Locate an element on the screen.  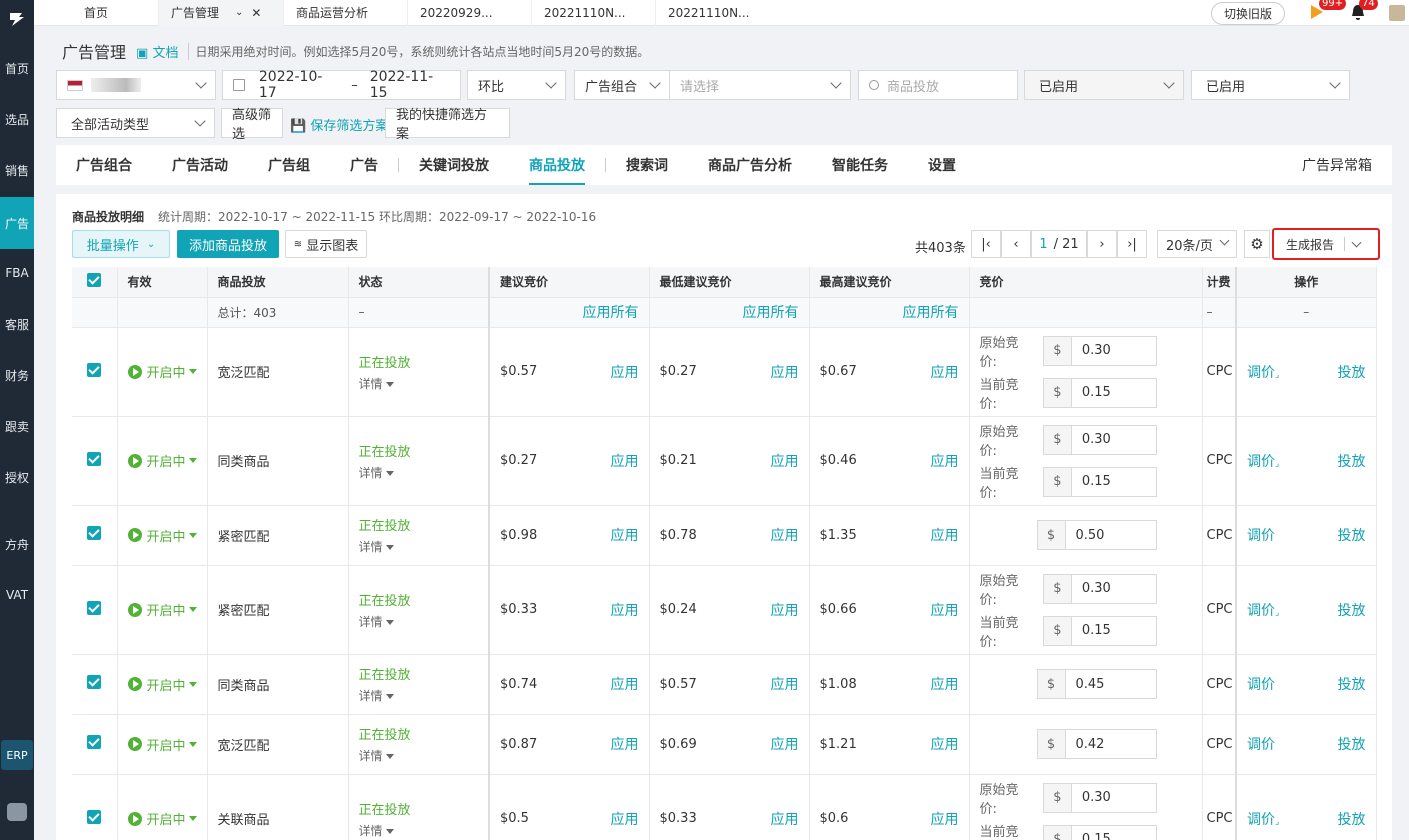
tab-keyword: 关键词投放 is located at coordinates (454, 165).